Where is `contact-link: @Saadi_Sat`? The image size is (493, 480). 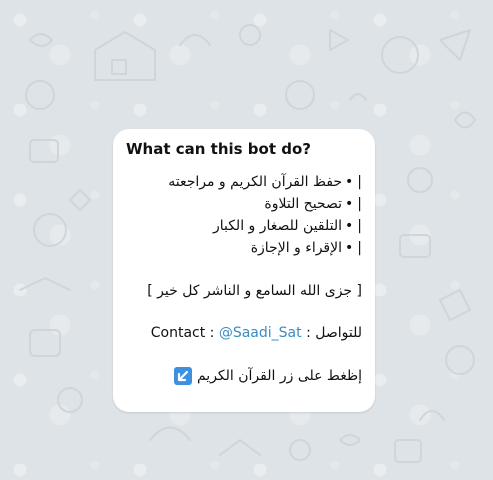 contact-link: @Saadi_Sat is located at coordinates (260, 333).